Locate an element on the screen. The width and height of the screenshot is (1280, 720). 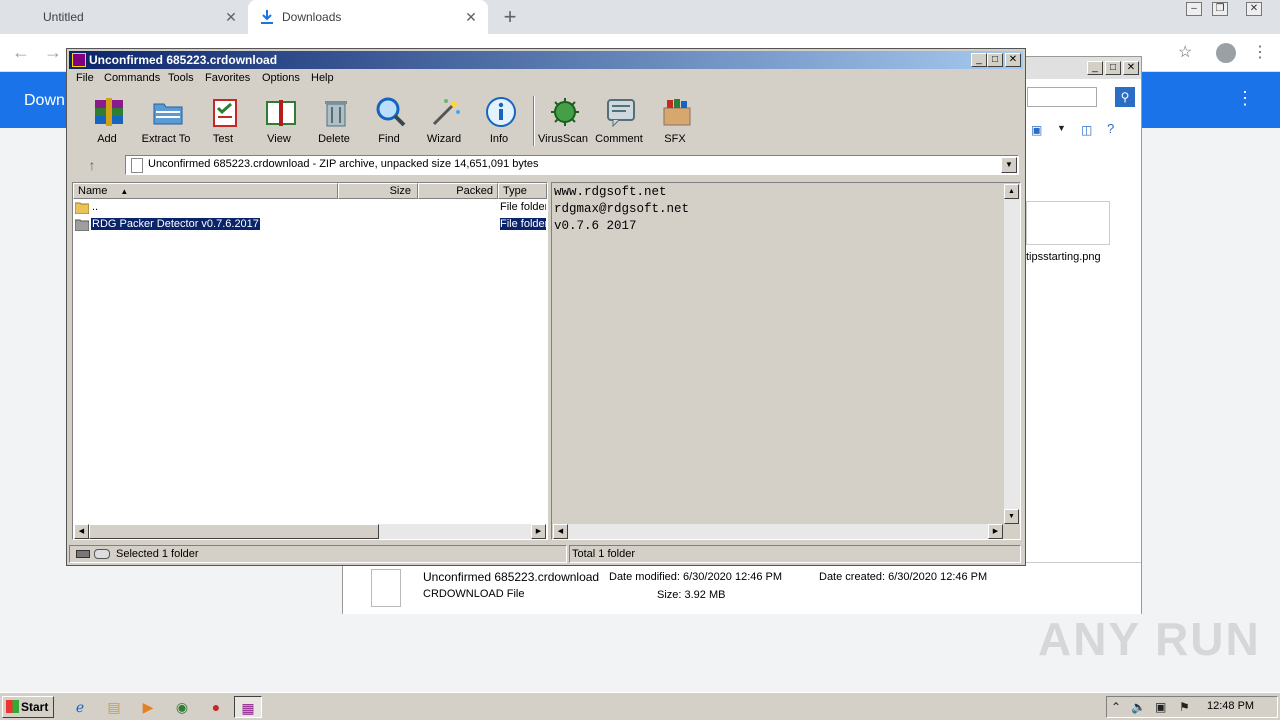
find-button: Find is located at coordinates (389, 120).